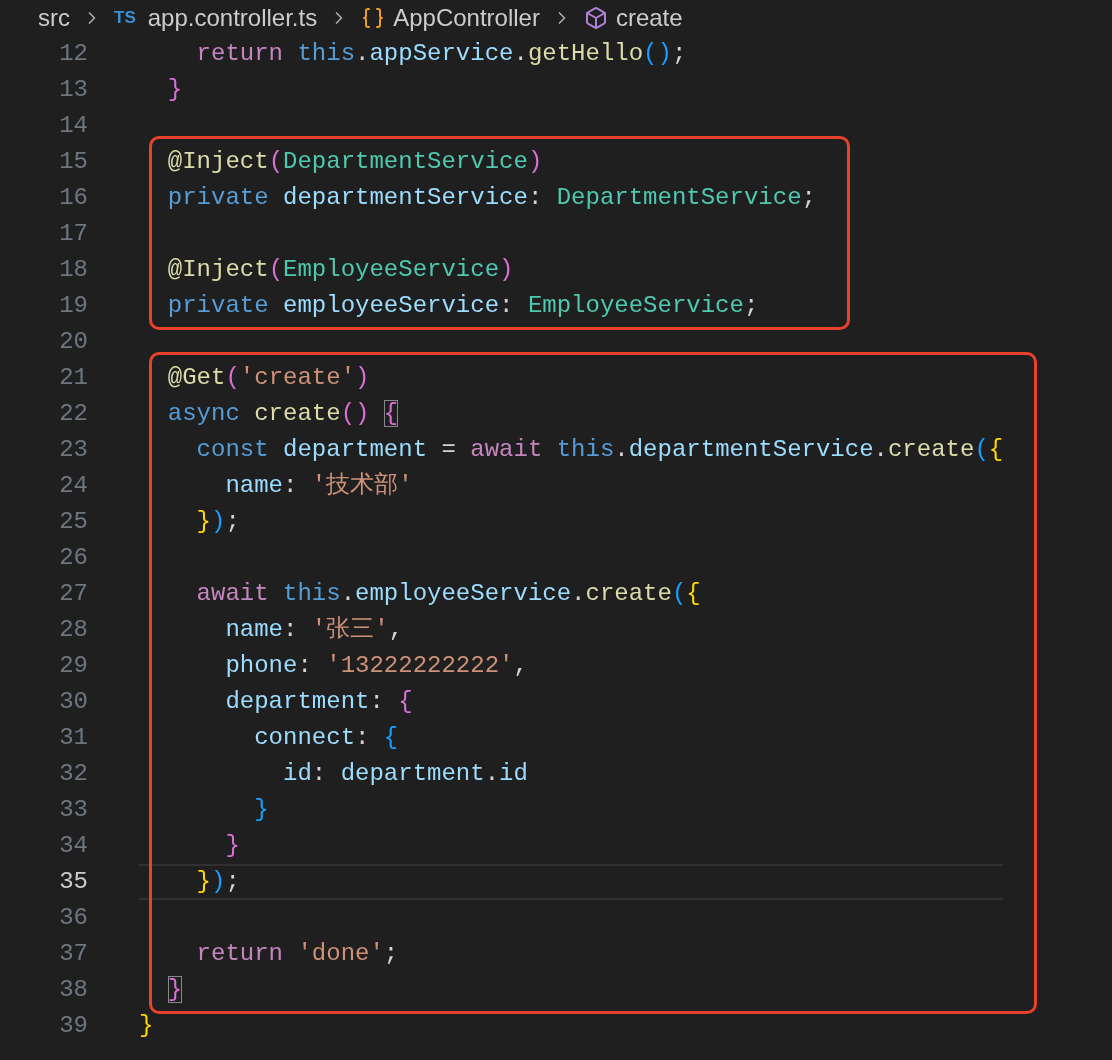  I want to click on line-number: 29, so click(73, 665).